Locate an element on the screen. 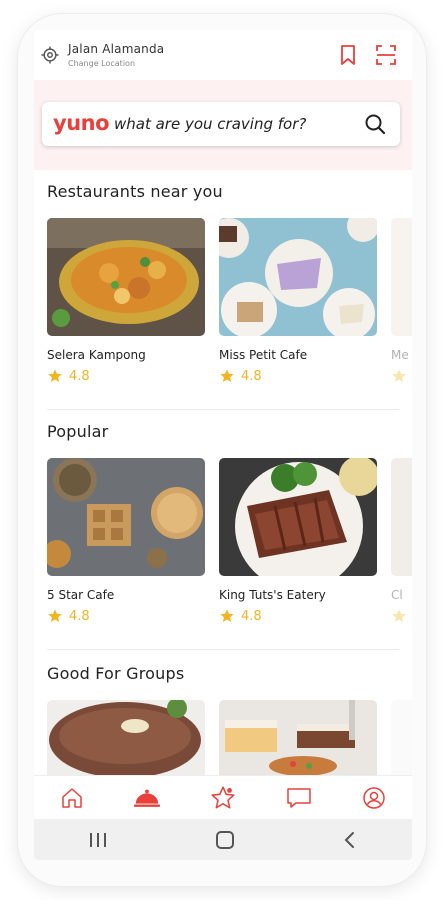  home-icon is located at coordinates (72, 797).